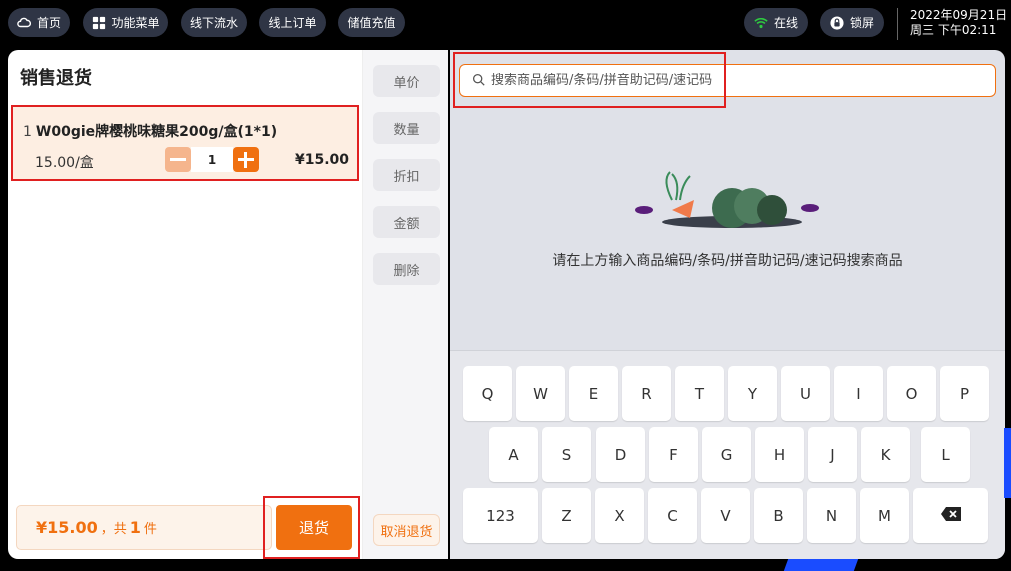 The width and height of the screenshot is (1011, 571). What do you see at coordinates (959, 15) in the screenshot?
I see `date-text: 2022年09月21日` at bounding box center [959, 15].